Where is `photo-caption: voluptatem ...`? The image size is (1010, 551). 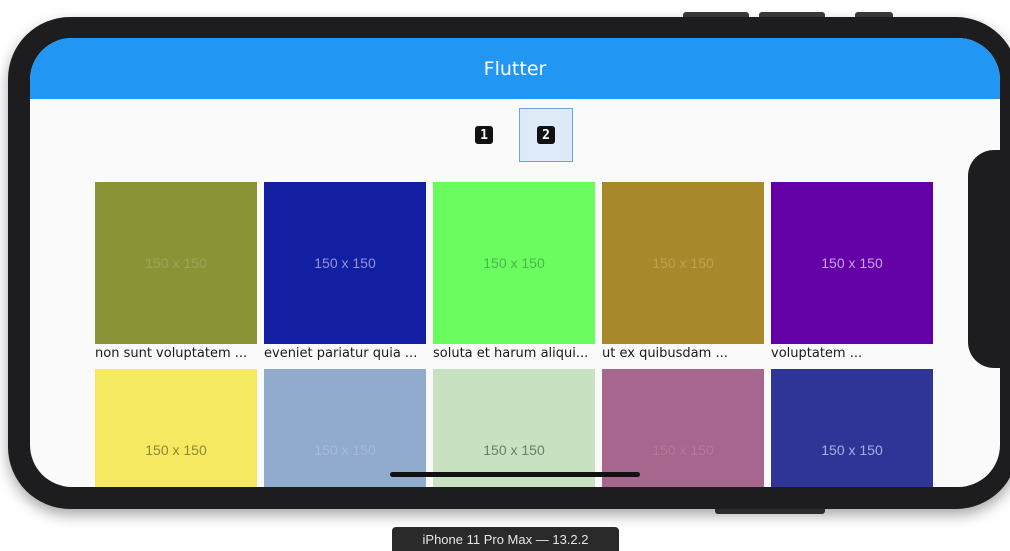 photo-caption: voluptatem ... is located at coordinates (817, 353).